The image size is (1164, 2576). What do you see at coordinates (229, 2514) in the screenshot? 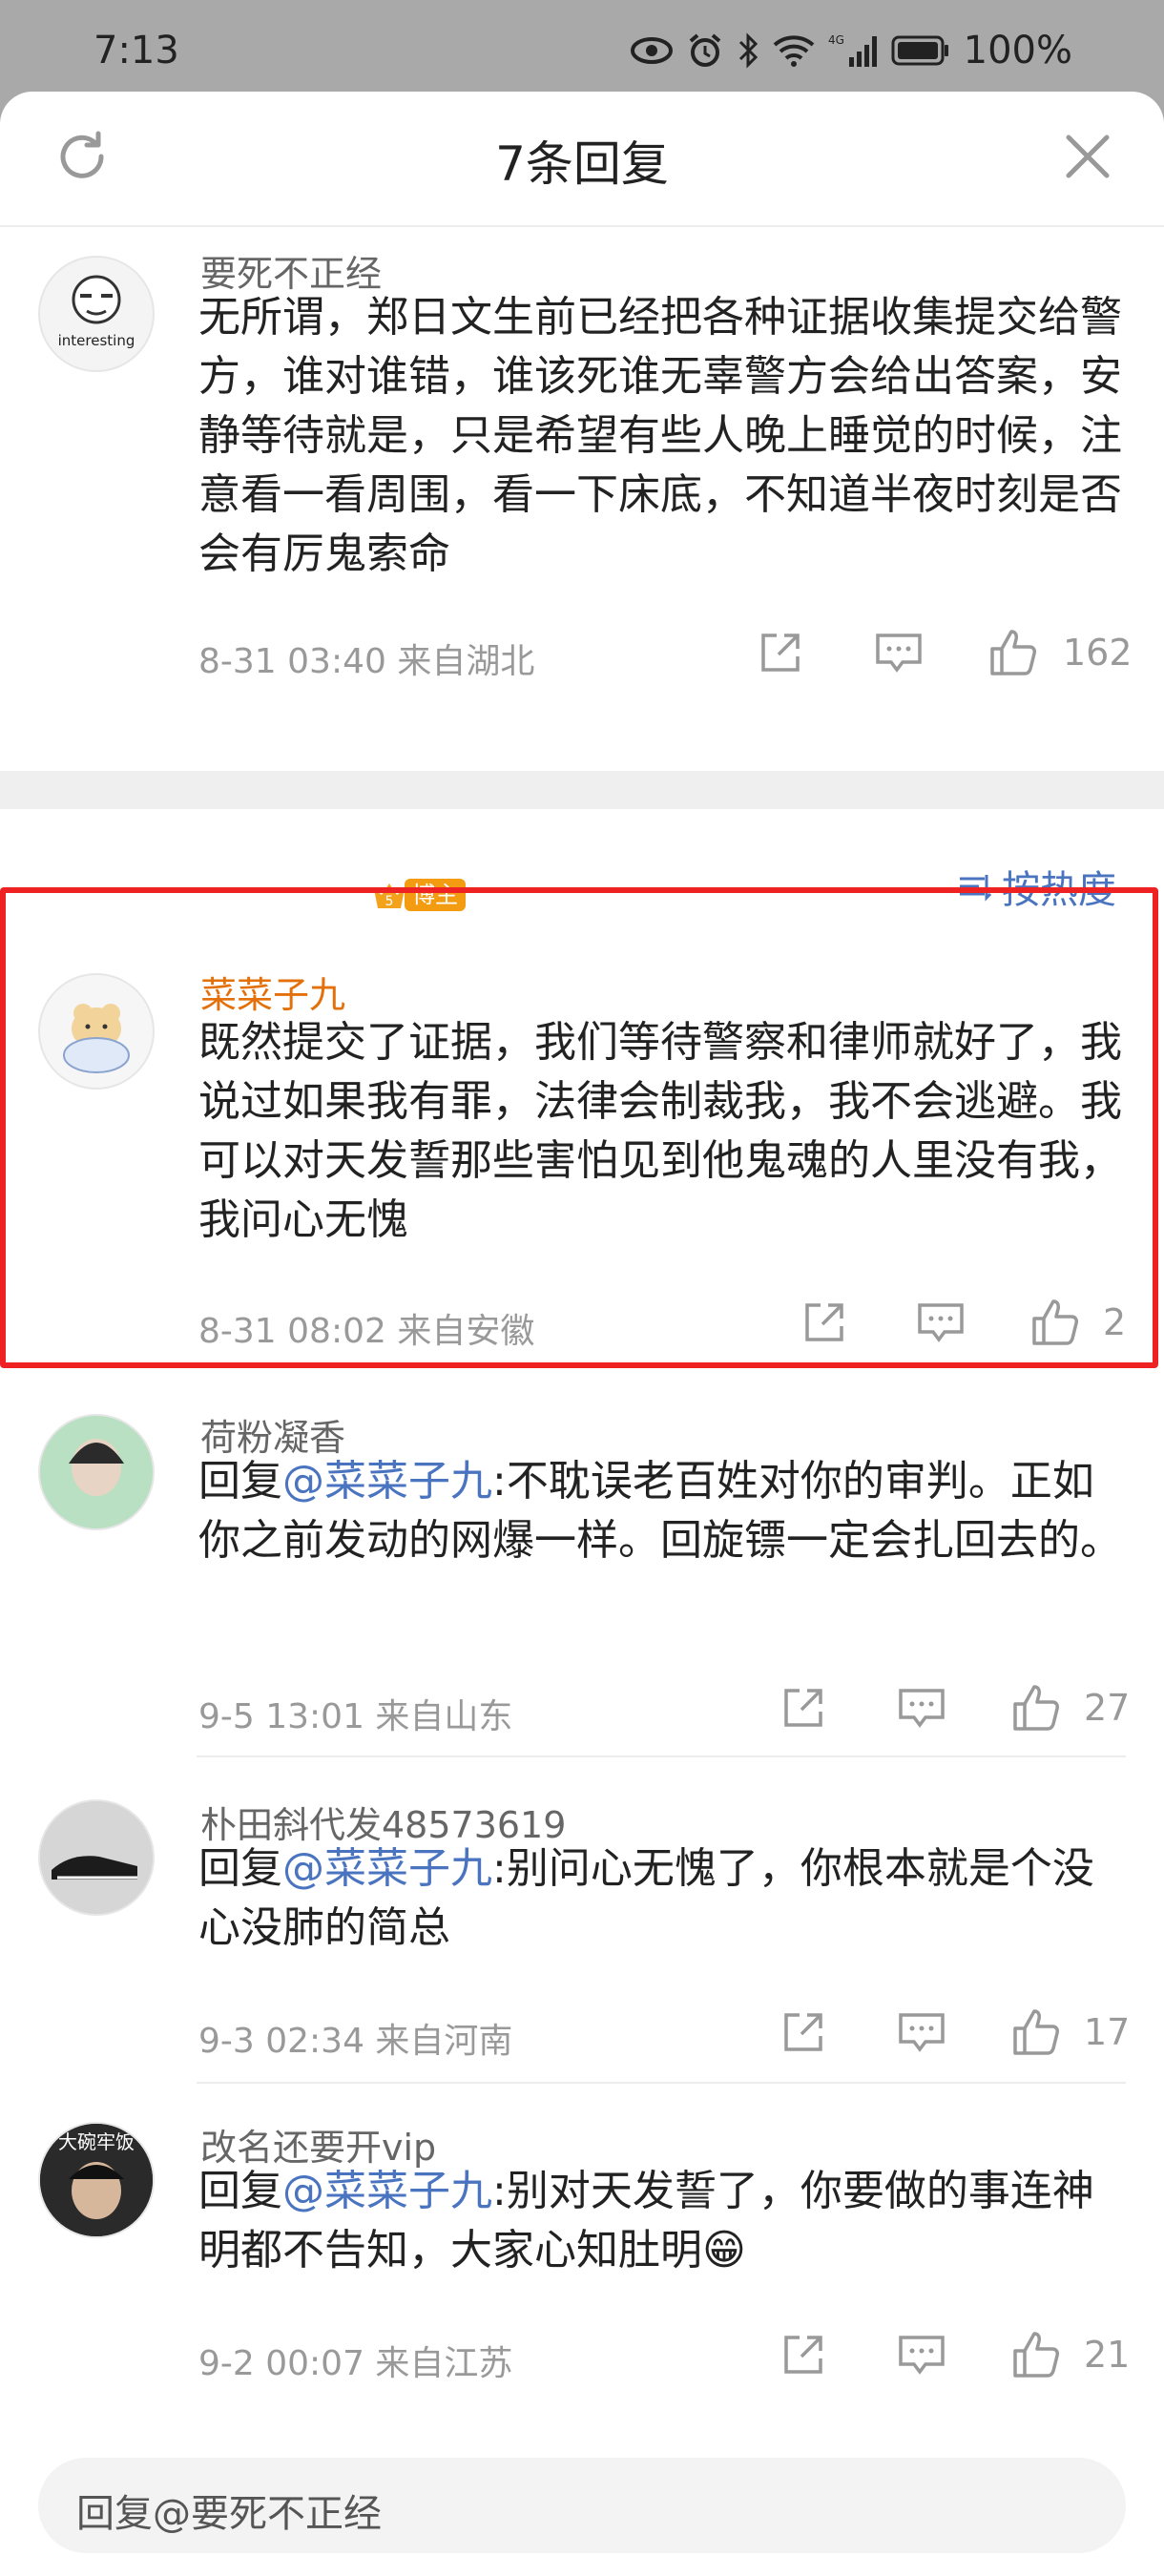
I see `reply-input-placeholder: 回复@要死不正经` at bounding box center [229, 2514].